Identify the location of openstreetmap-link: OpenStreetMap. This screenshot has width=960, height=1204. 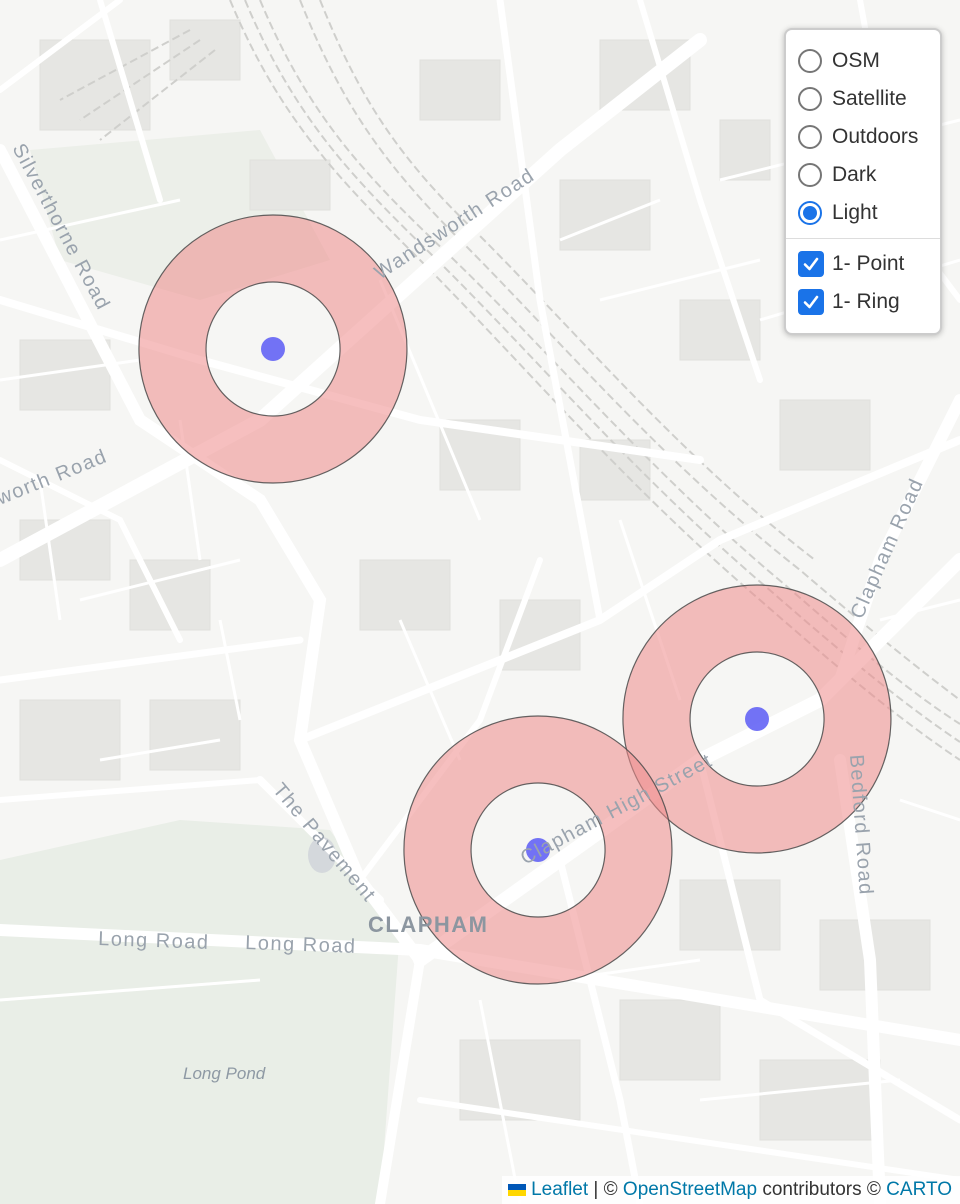
(690, 1190).